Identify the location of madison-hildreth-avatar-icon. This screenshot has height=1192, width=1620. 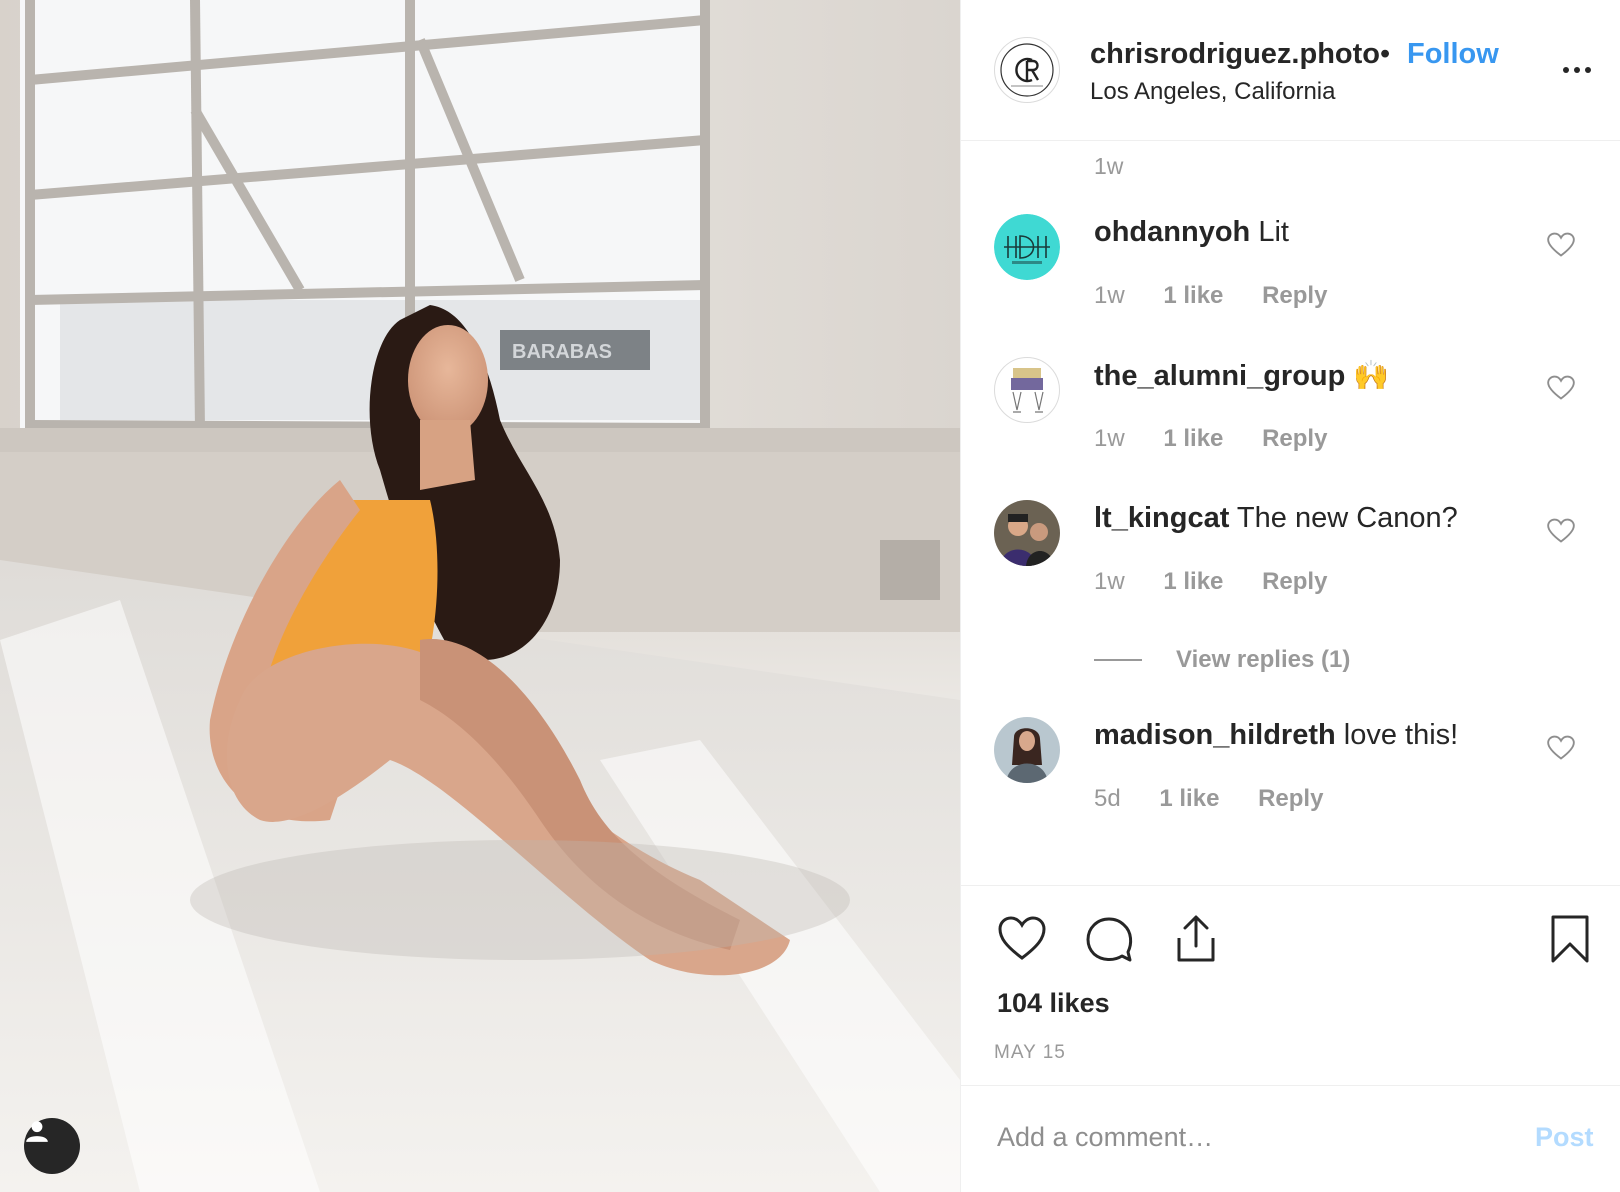
(1027, 750).